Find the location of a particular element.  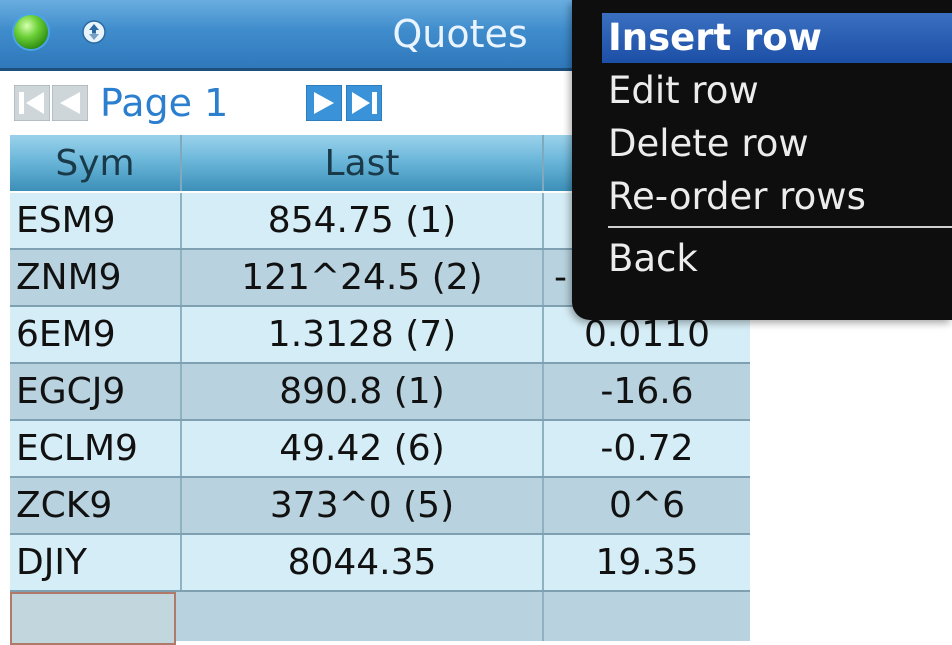

menu-separator is located at coordinates (780, 227).